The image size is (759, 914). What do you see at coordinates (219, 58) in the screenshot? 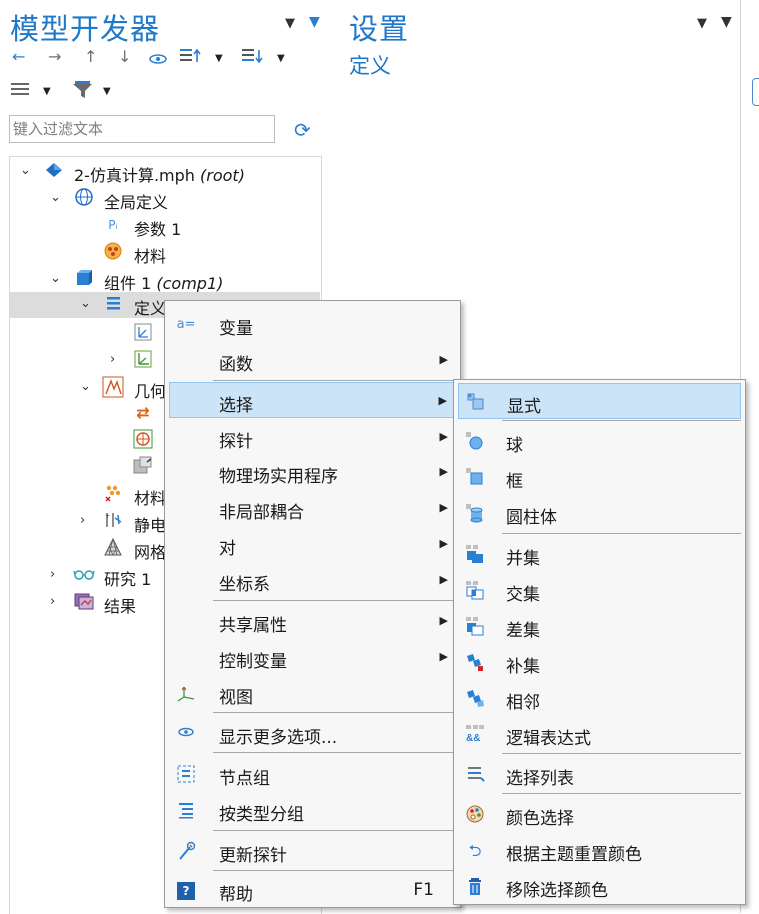
I see `expand-dropdown-icon: ▼` at bounding box center [219, 58].